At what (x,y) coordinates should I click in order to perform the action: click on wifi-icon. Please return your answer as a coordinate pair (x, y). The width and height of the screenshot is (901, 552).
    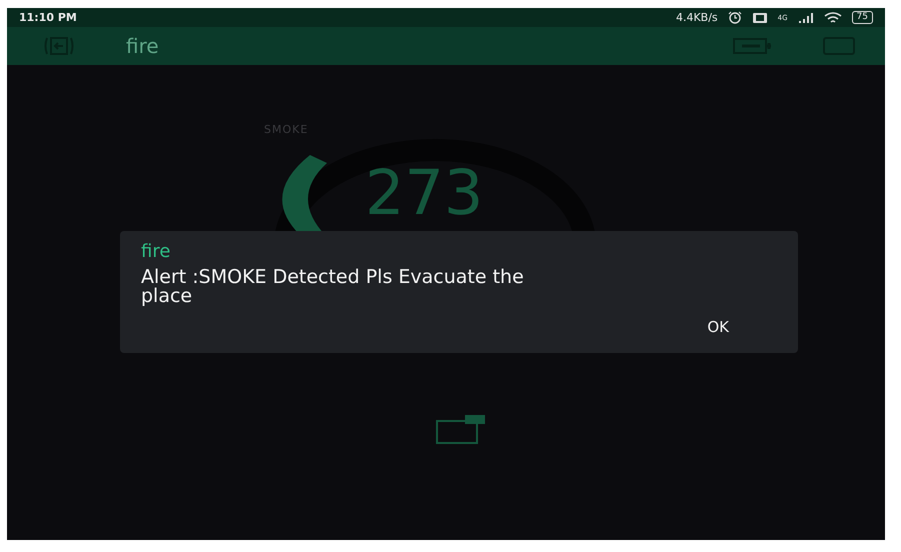
    Looking at the image, I should click on (833, 18).